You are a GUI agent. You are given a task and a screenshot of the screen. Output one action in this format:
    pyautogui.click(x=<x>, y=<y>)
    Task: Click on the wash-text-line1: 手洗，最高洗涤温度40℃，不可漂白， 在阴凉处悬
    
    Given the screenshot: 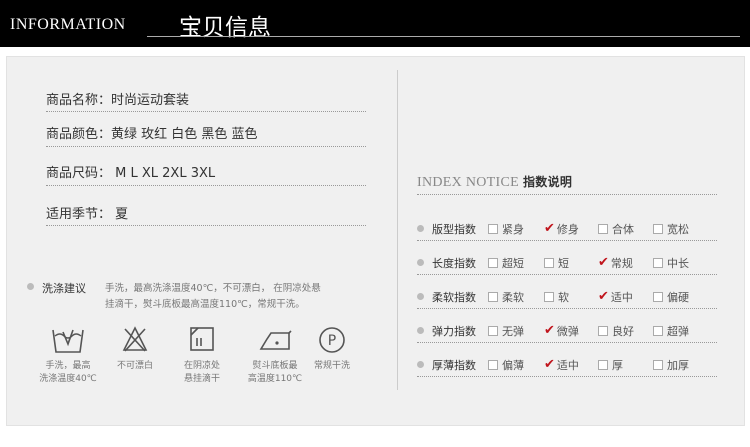 What is the action you would take?
    pyautogui.click(x=213, y=288)
    